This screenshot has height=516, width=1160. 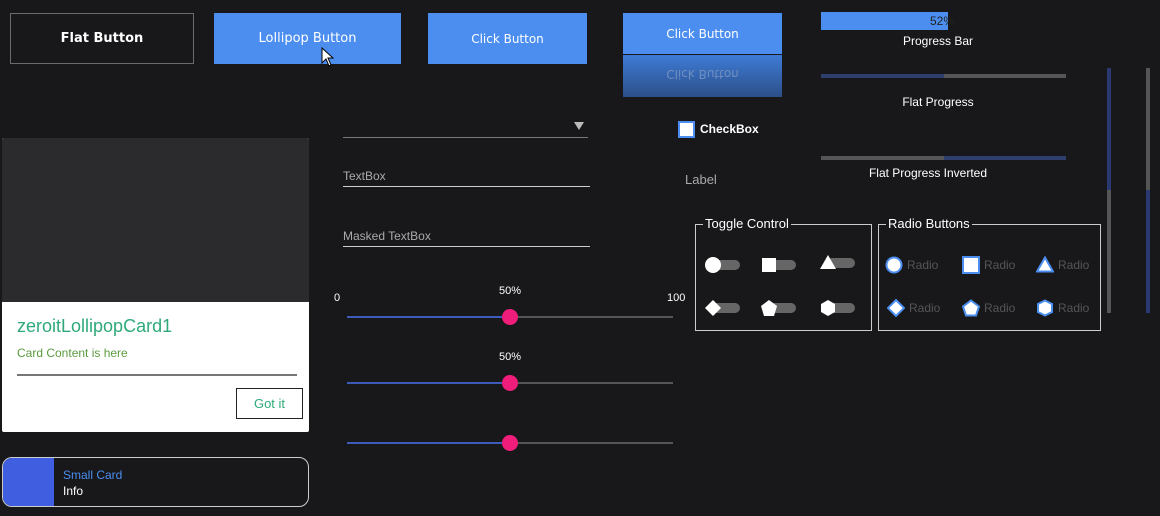 What do you see at coordinates (780, 308) in the screenshot?
I see `toggle-pentagon` at bounding box center [780, 308].